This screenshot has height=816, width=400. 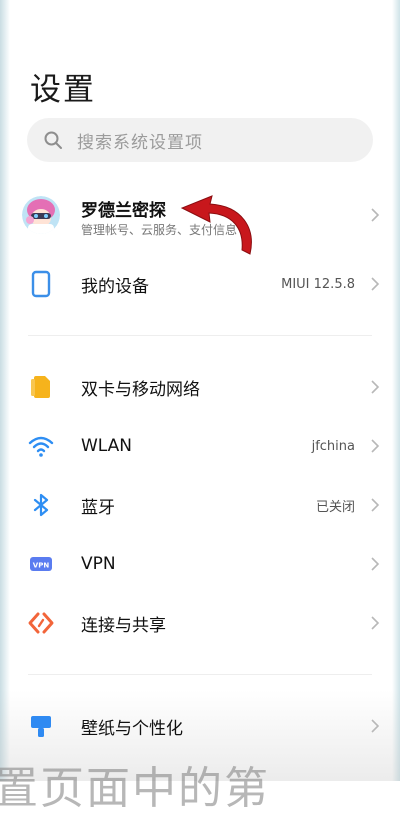 What do you see at coordinates (41, 284) in the screenshot?
I see `phone-icon` at bounding box center [41, 284].